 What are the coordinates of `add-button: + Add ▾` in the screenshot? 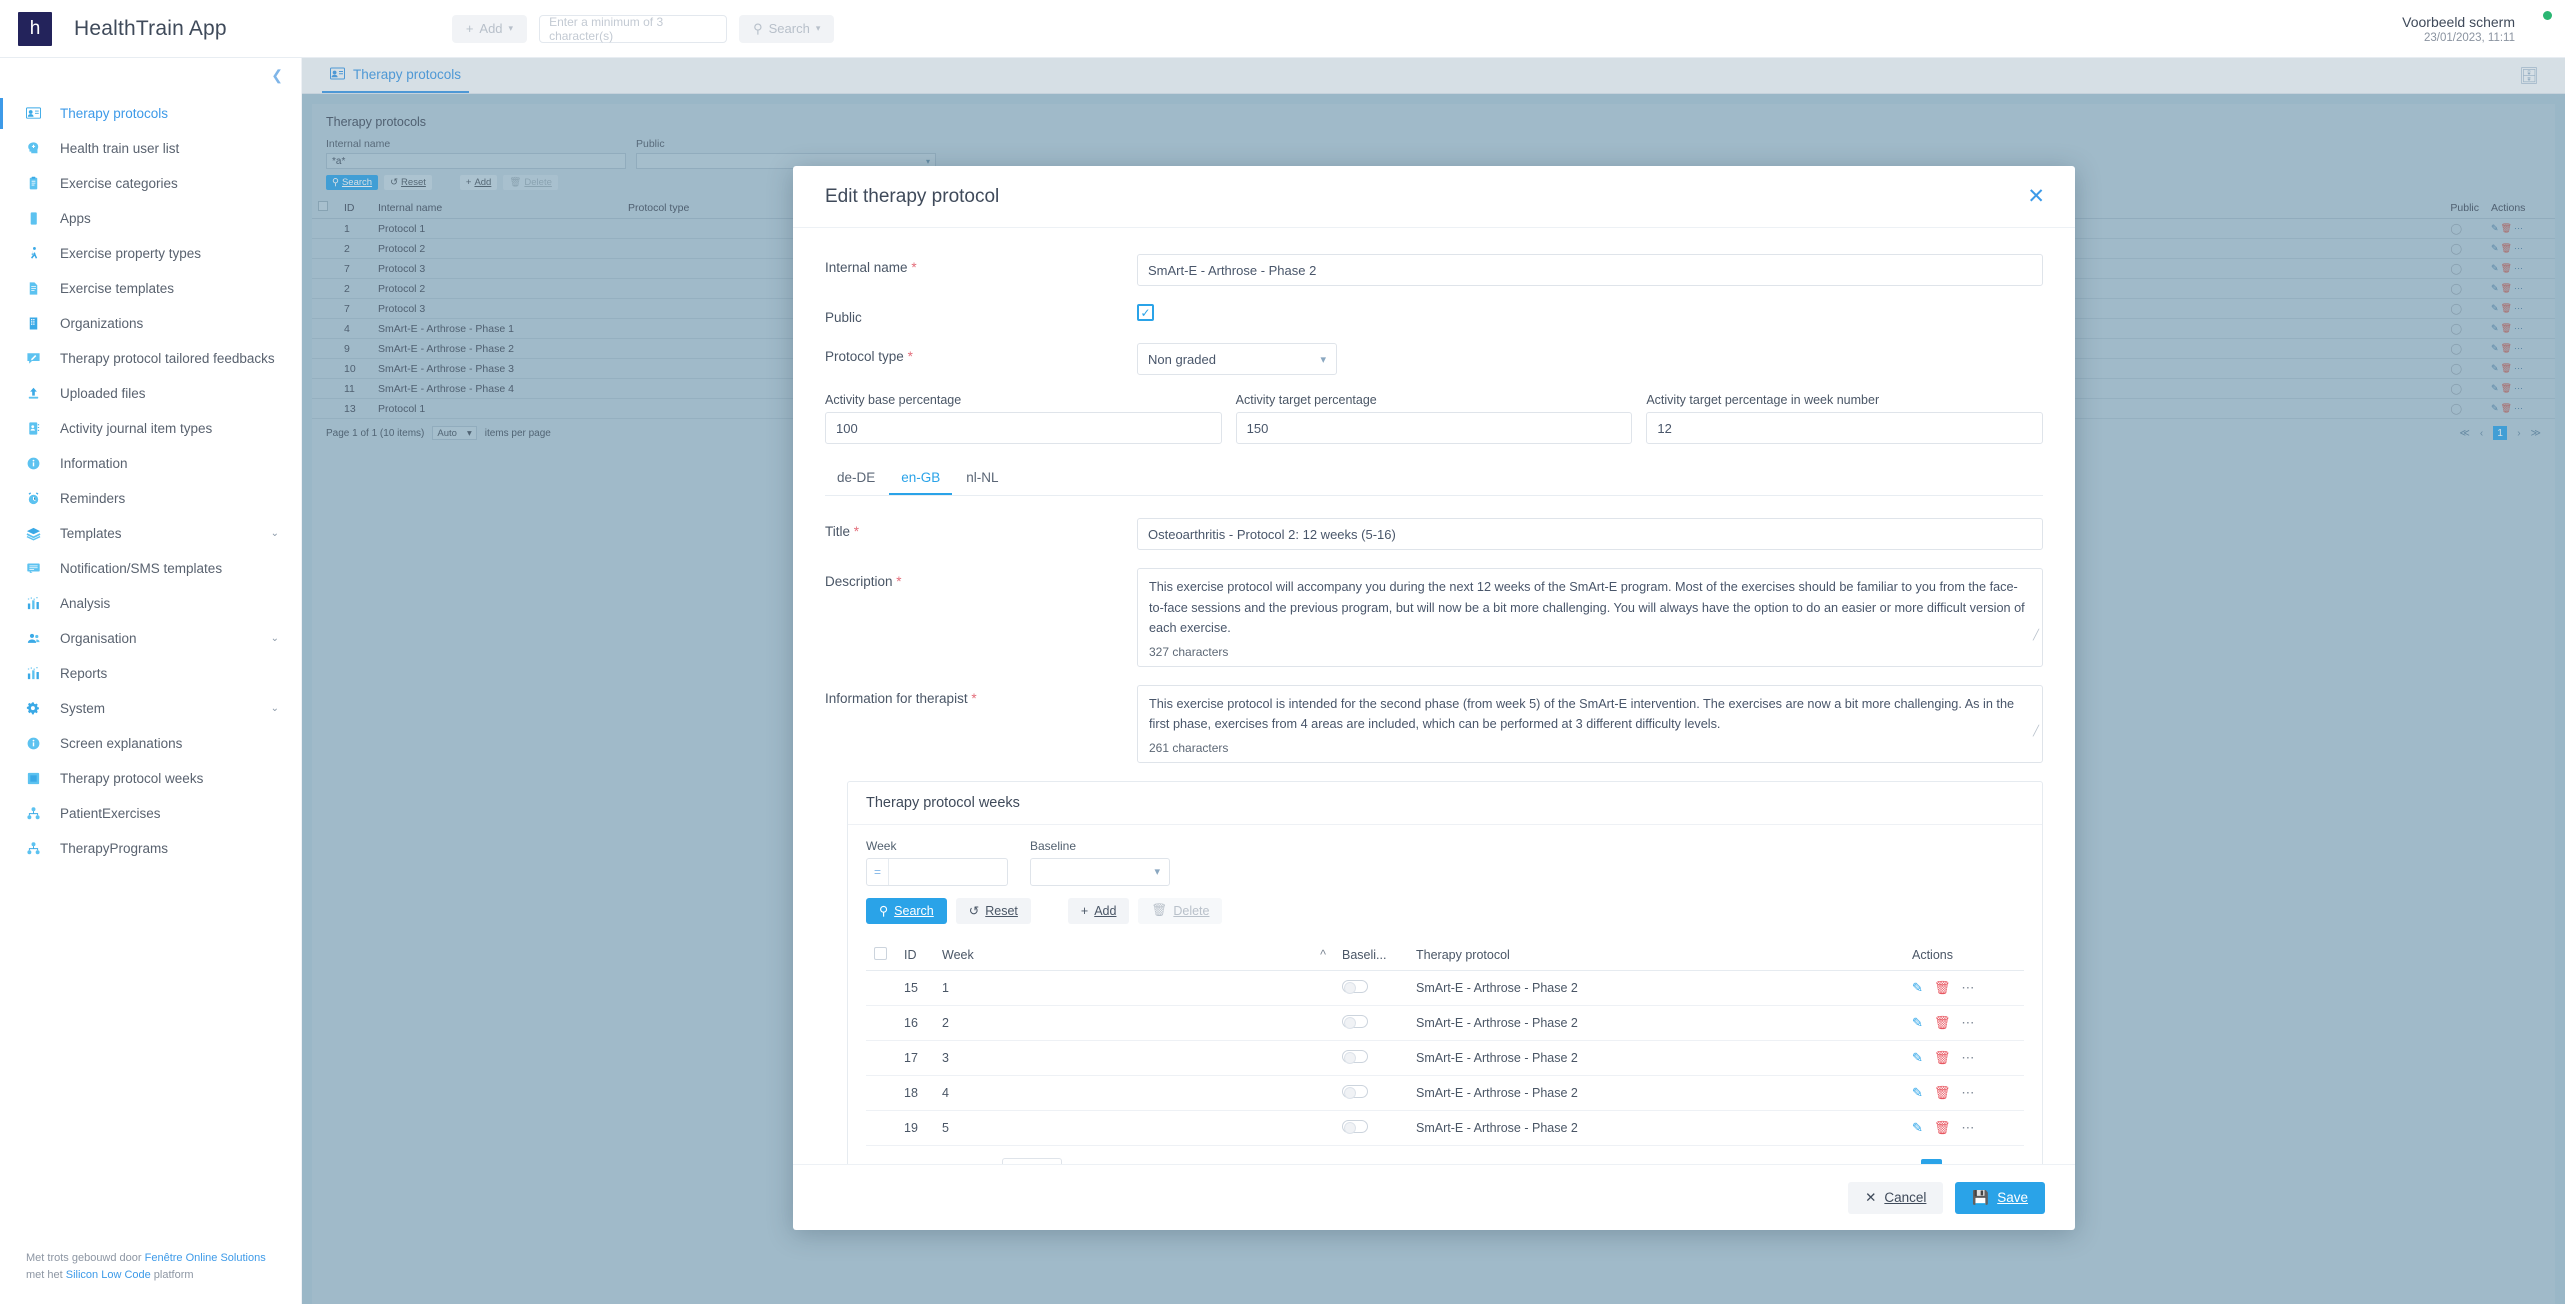 It's located at (489, 28).